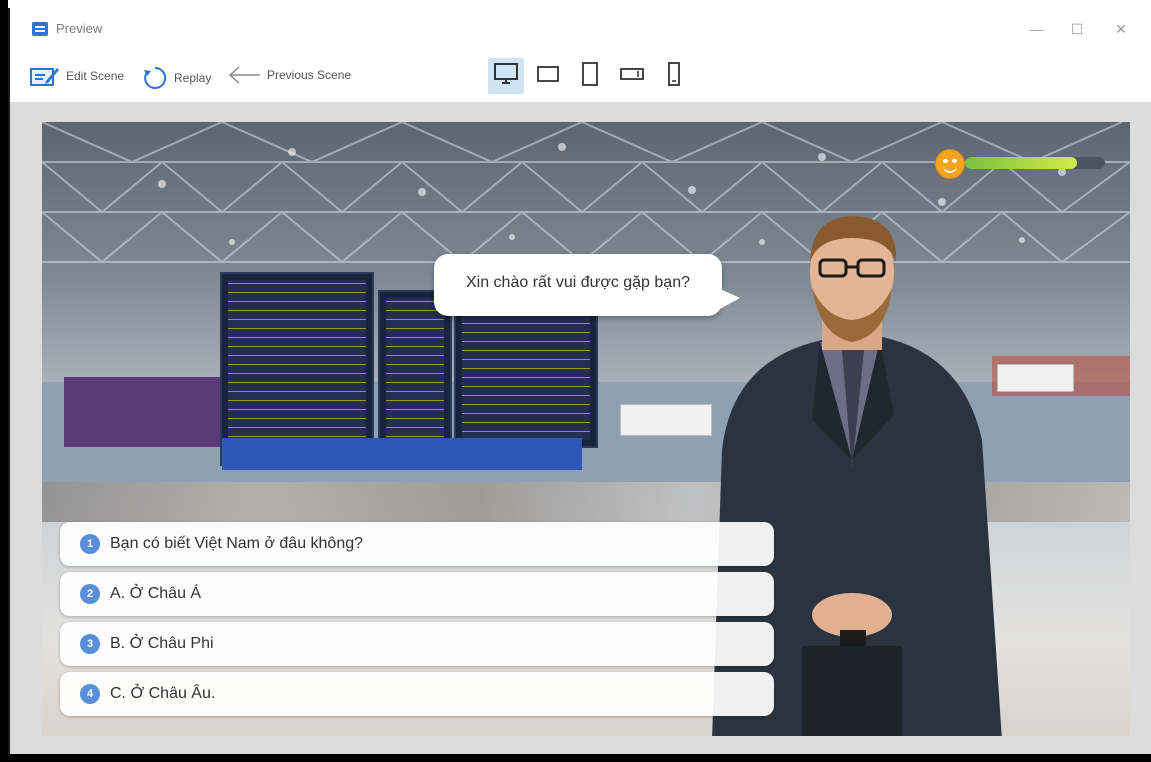 The height and width of the screenshot is (762, 1151). Describe the element at coordinates (155, 78) in the screenshot. I see `replay-icon` at that location.